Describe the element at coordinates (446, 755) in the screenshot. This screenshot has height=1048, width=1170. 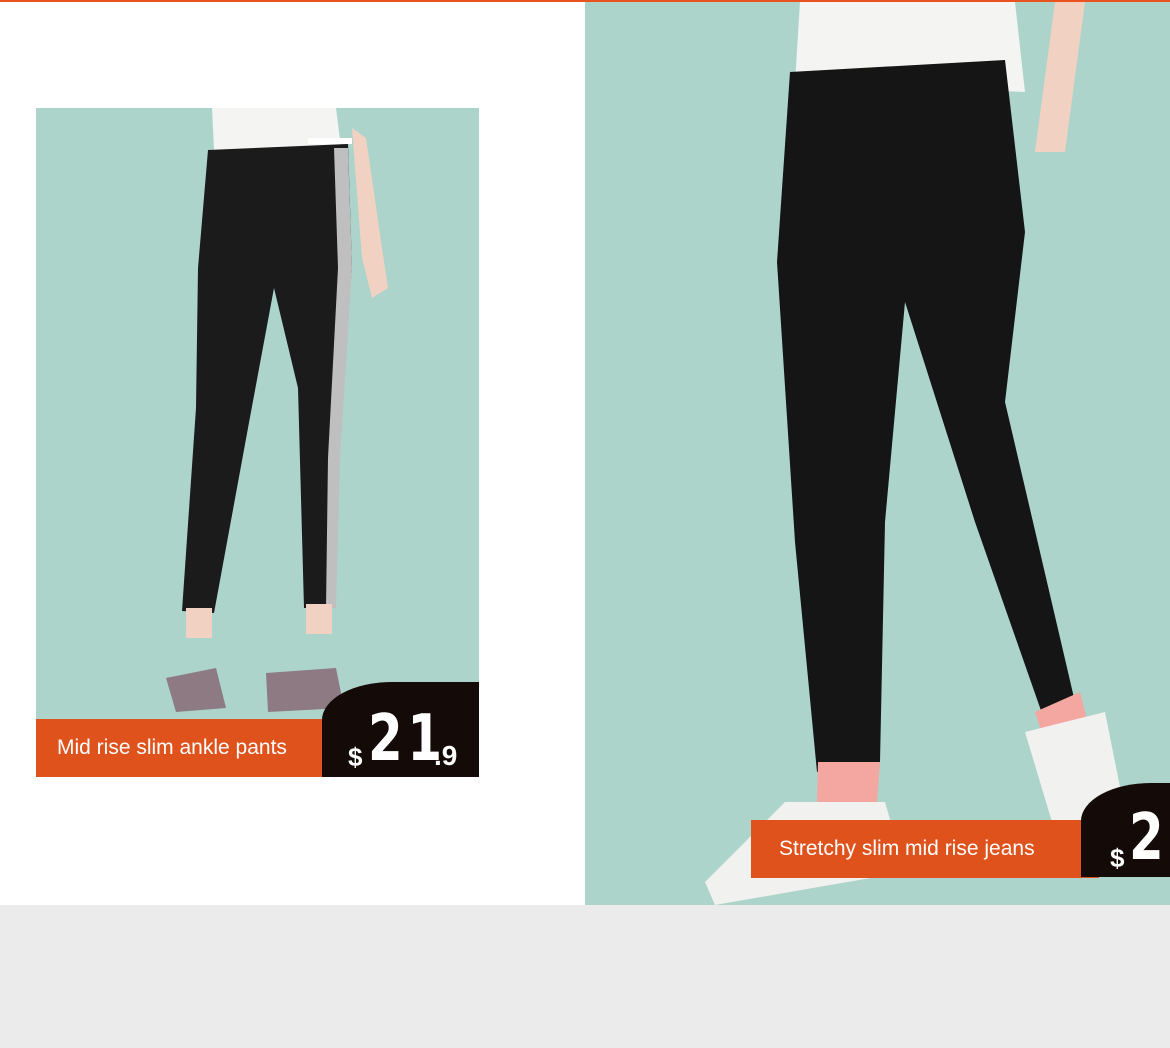
I see `price-decimal: .9` at that location.